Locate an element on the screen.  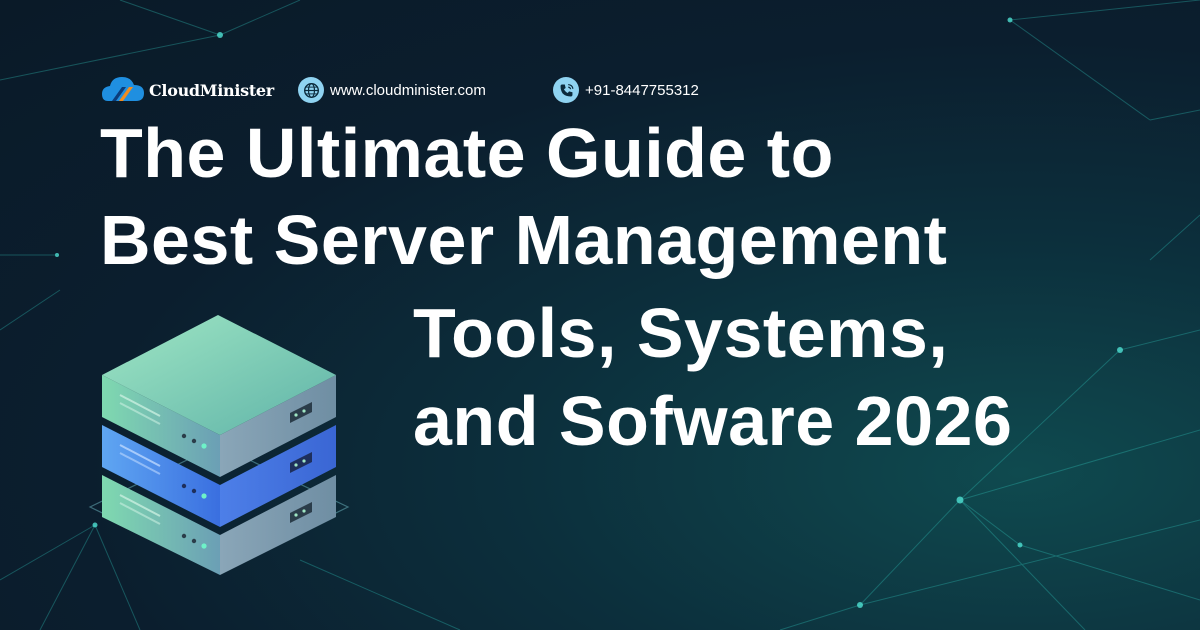
phone-contact: +91-8447755312 is located at coordinates (626, 90).